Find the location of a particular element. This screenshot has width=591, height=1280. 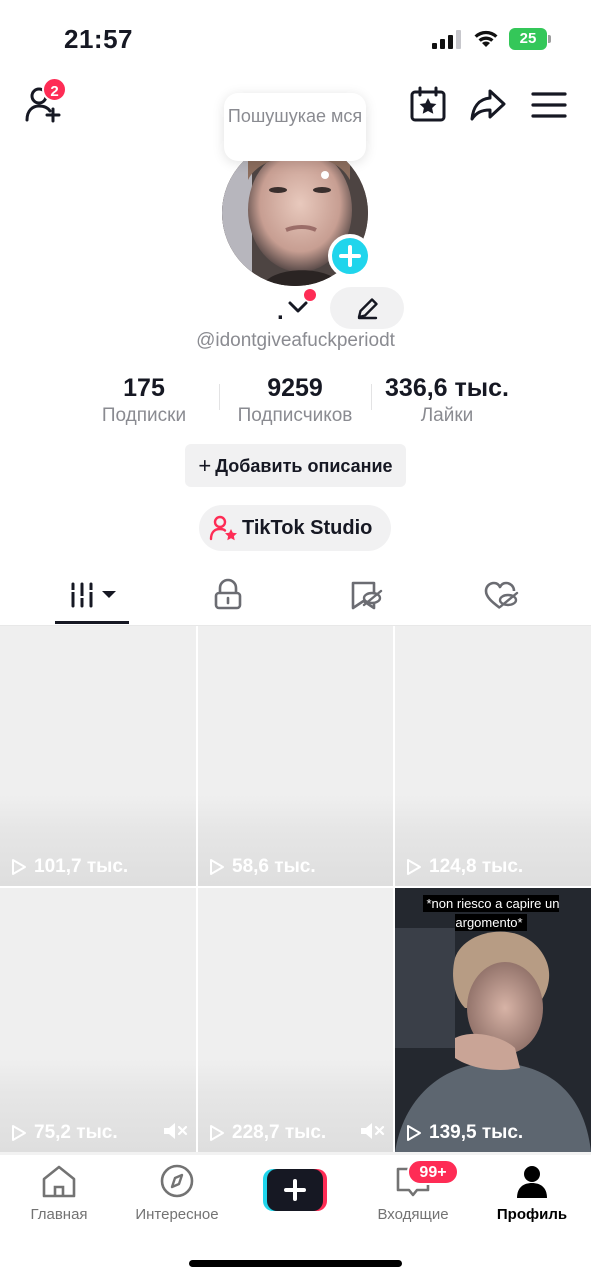

tab-private is located at coordinates (227, 598).